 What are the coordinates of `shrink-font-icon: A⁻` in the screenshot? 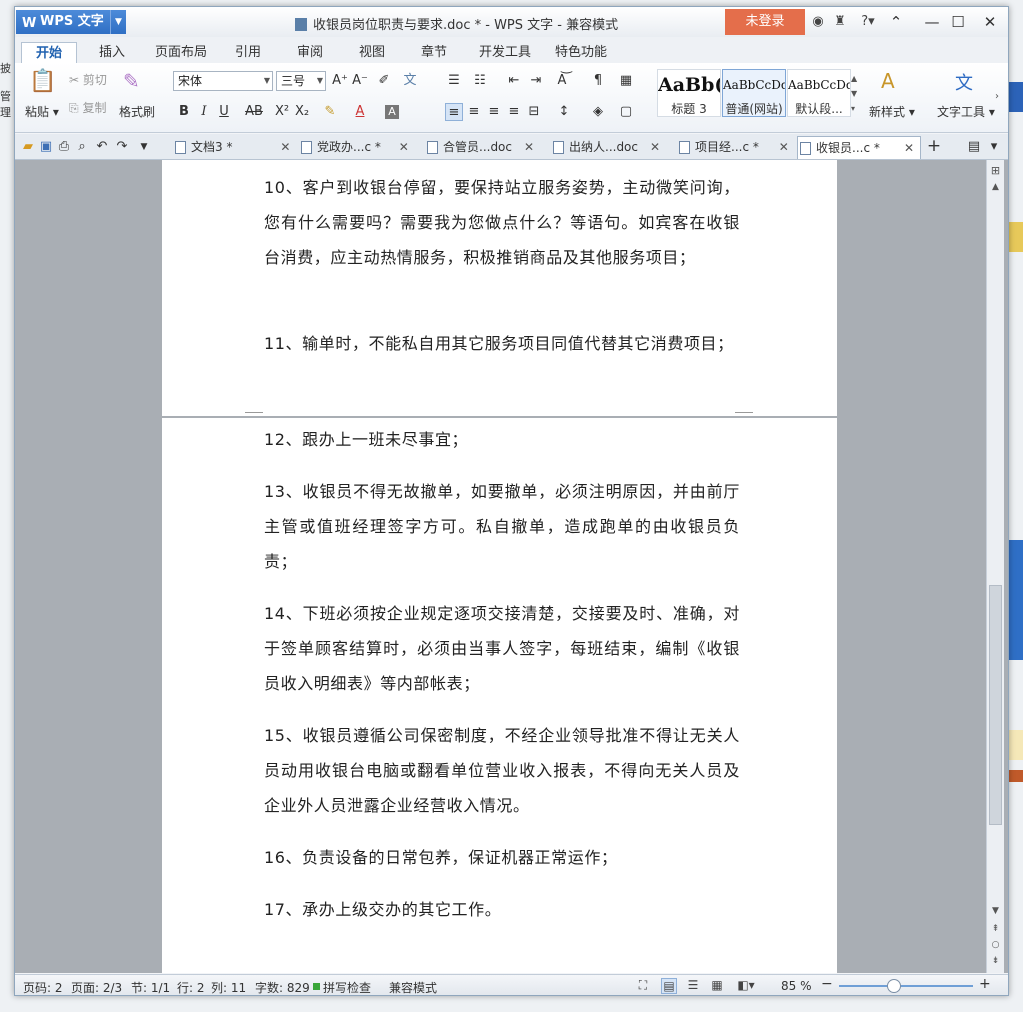 It's located at (360, 81).